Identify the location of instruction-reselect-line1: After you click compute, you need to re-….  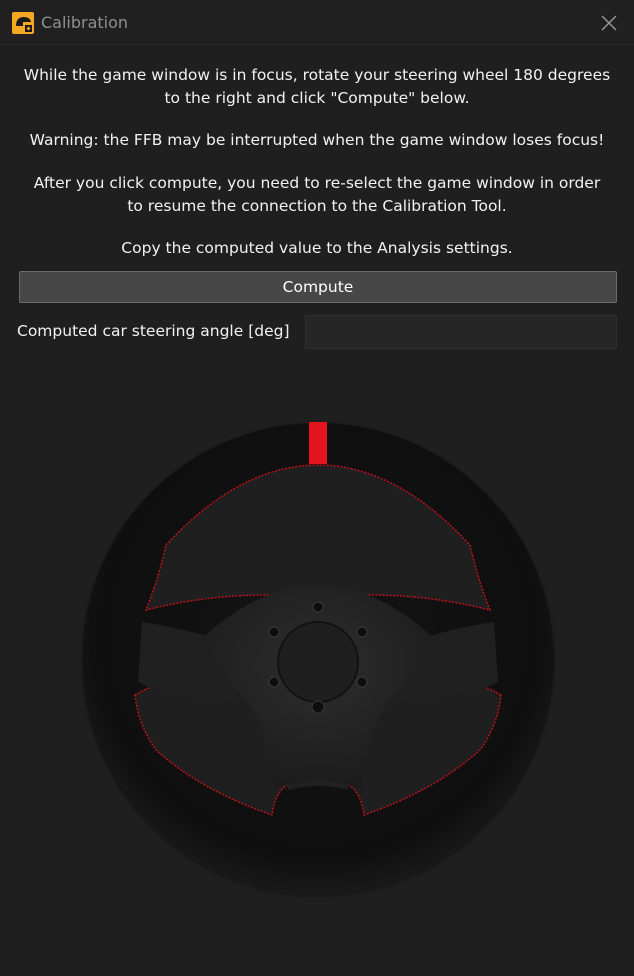
(317, 183).